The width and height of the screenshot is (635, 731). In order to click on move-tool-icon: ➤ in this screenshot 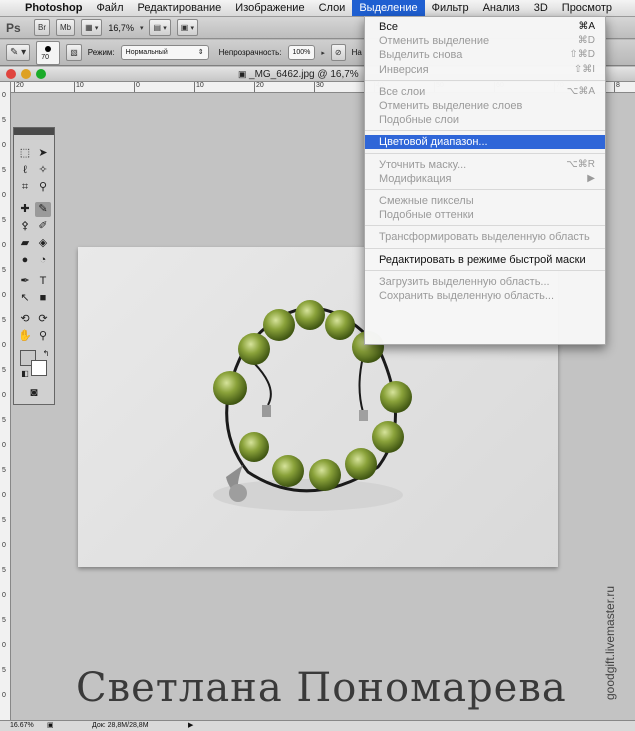, I will do `click(43, 153)`.